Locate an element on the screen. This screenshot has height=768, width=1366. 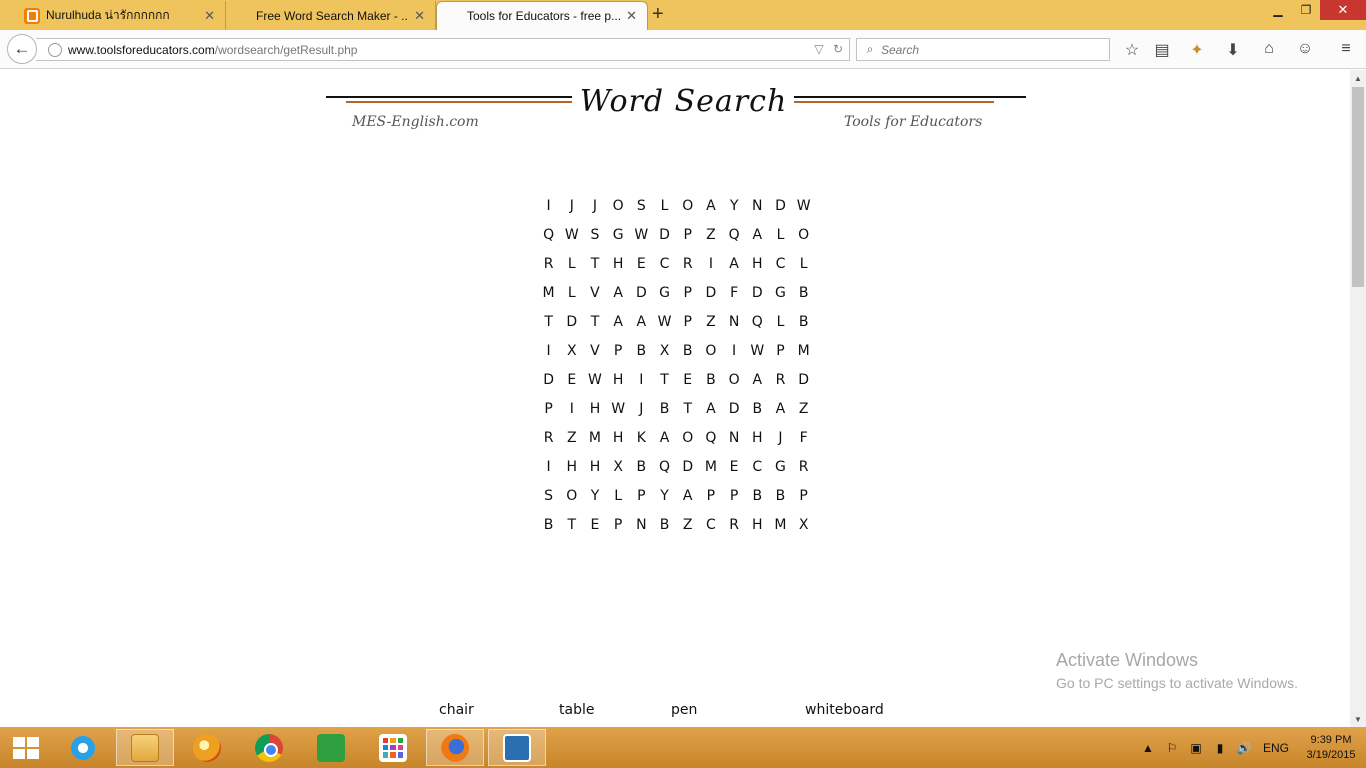
start-button is located at coordinates (26, 748).